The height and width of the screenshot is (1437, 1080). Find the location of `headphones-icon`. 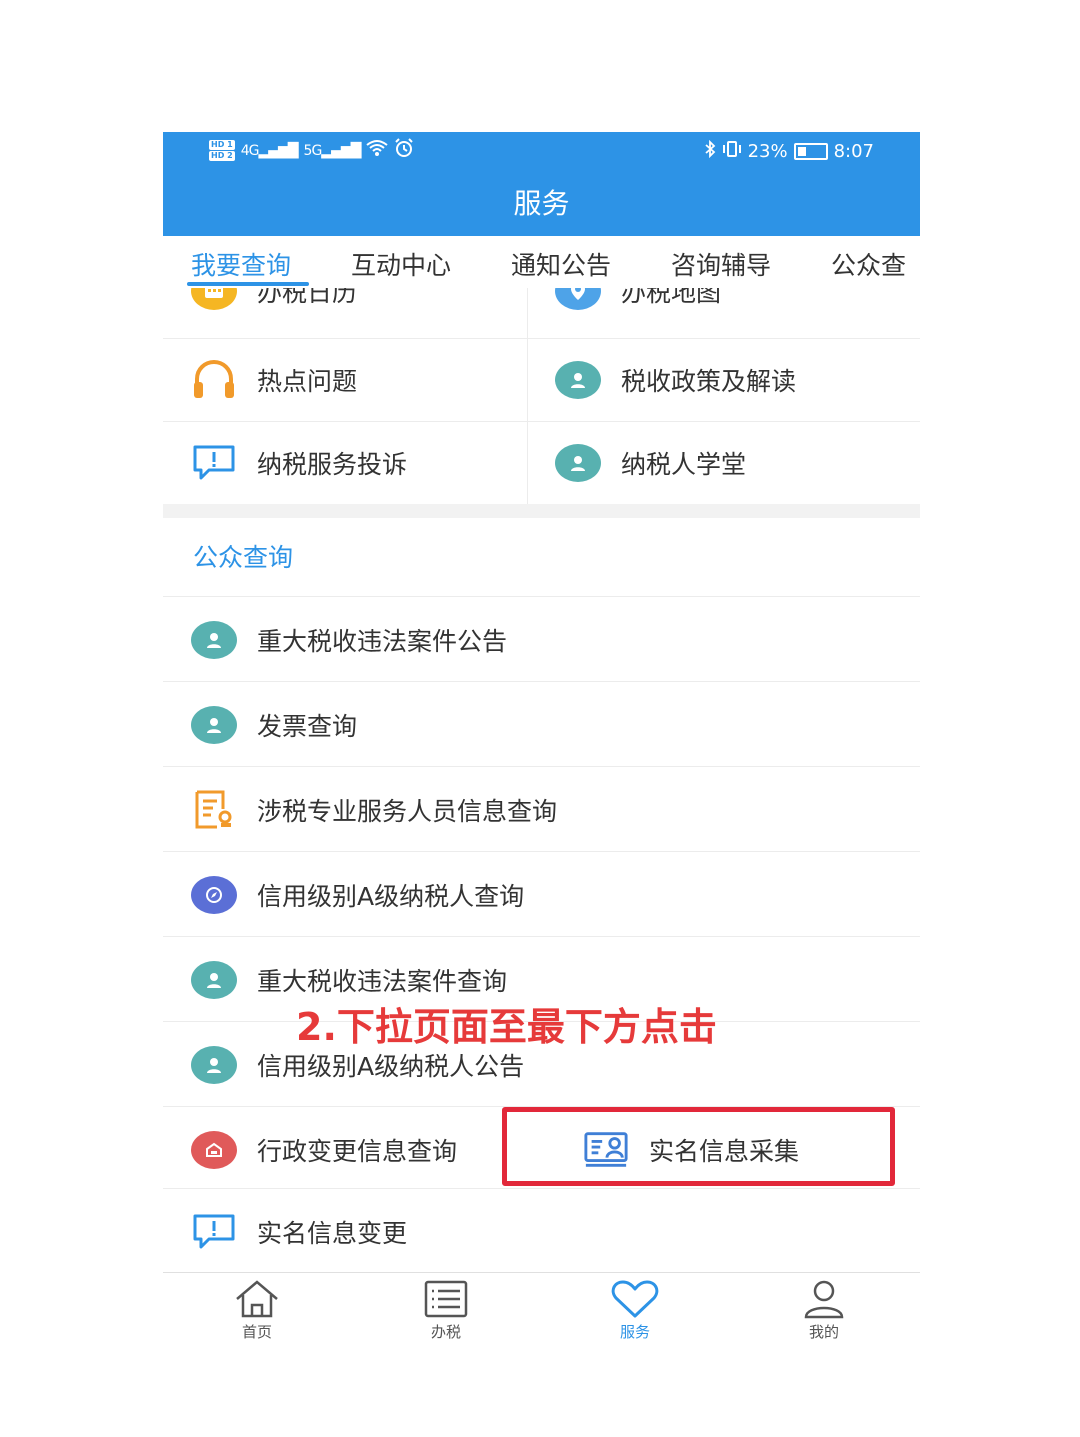

headphones-icon is located at coordinates (214, 380).